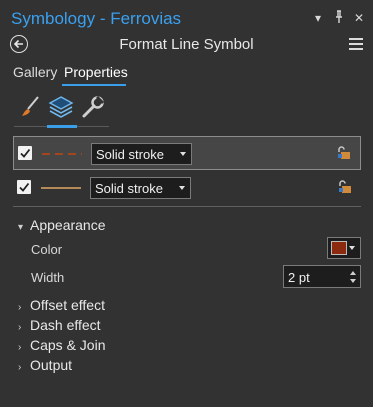 The height and width of the screenshot is (407, 373). What do you see at coordinates (339, 248) in the screenshot?
I see `color-swatch` at bounding box center [339, 248].